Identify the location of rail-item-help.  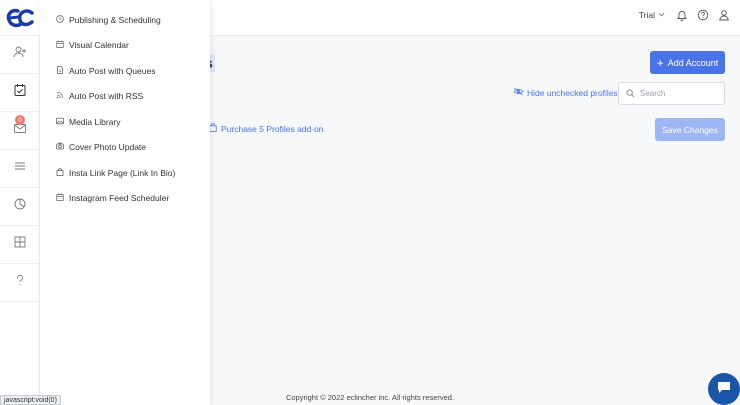
(20, 283).